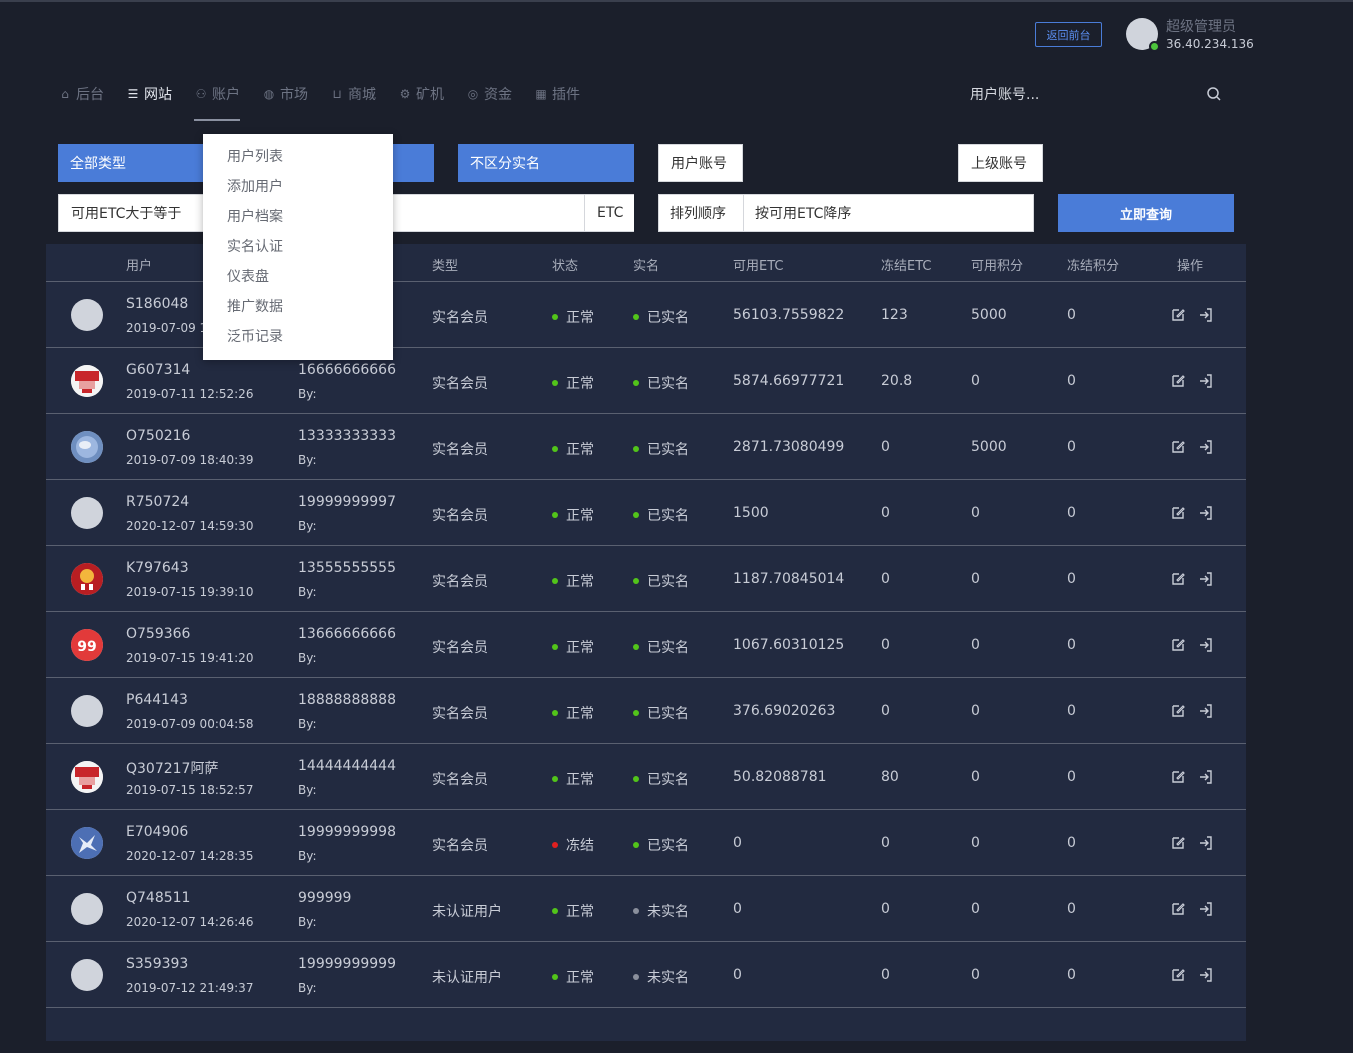 The width and height of the screenshot is (1353, 1053). What do you see at coordinates (580, 846) in the screenshot?
I see `status-label: 冻结` at bounding box center [580, 846].